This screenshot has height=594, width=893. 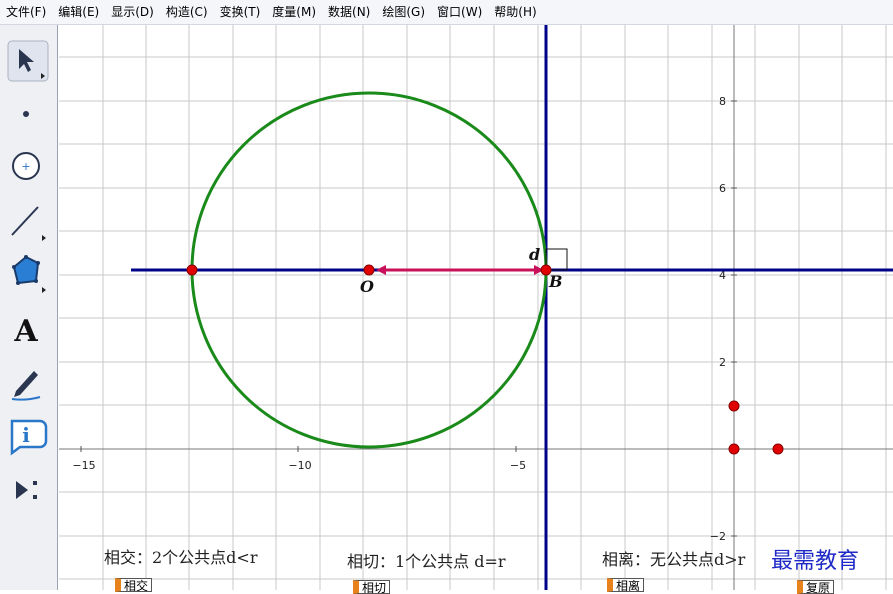 I want to click on marker-tool, so click(x=28, y=382).